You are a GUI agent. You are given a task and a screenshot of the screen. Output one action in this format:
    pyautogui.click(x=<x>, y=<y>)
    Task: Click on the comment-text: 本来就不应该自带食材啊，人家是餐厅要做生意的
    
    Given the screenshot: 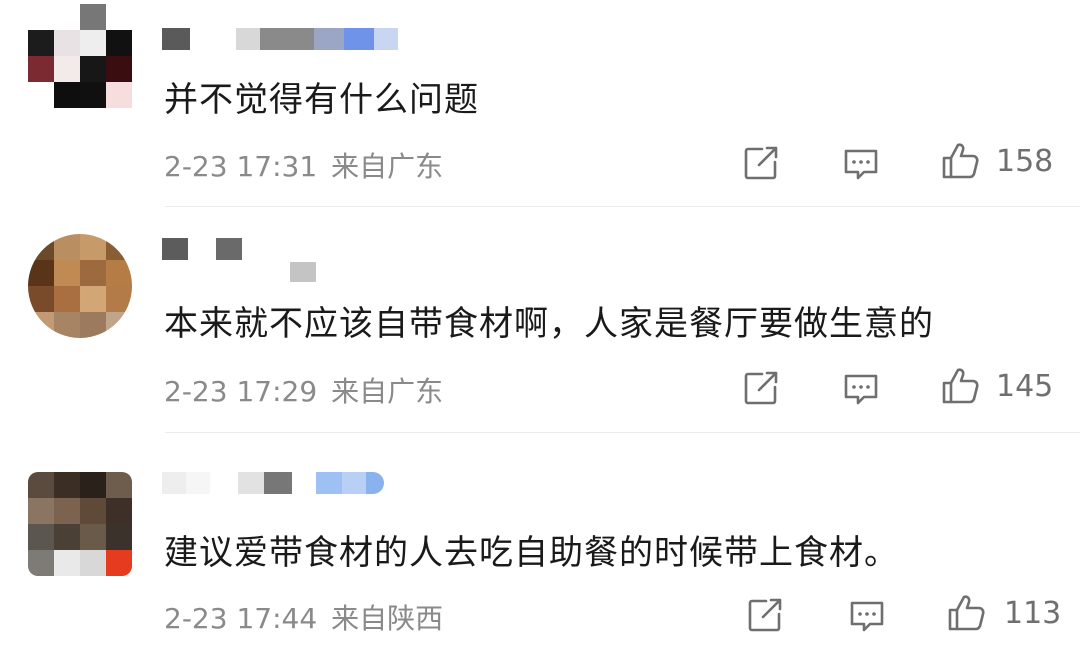 What is the action you would take?
    pyautogui.click(x=549, y=324)
    